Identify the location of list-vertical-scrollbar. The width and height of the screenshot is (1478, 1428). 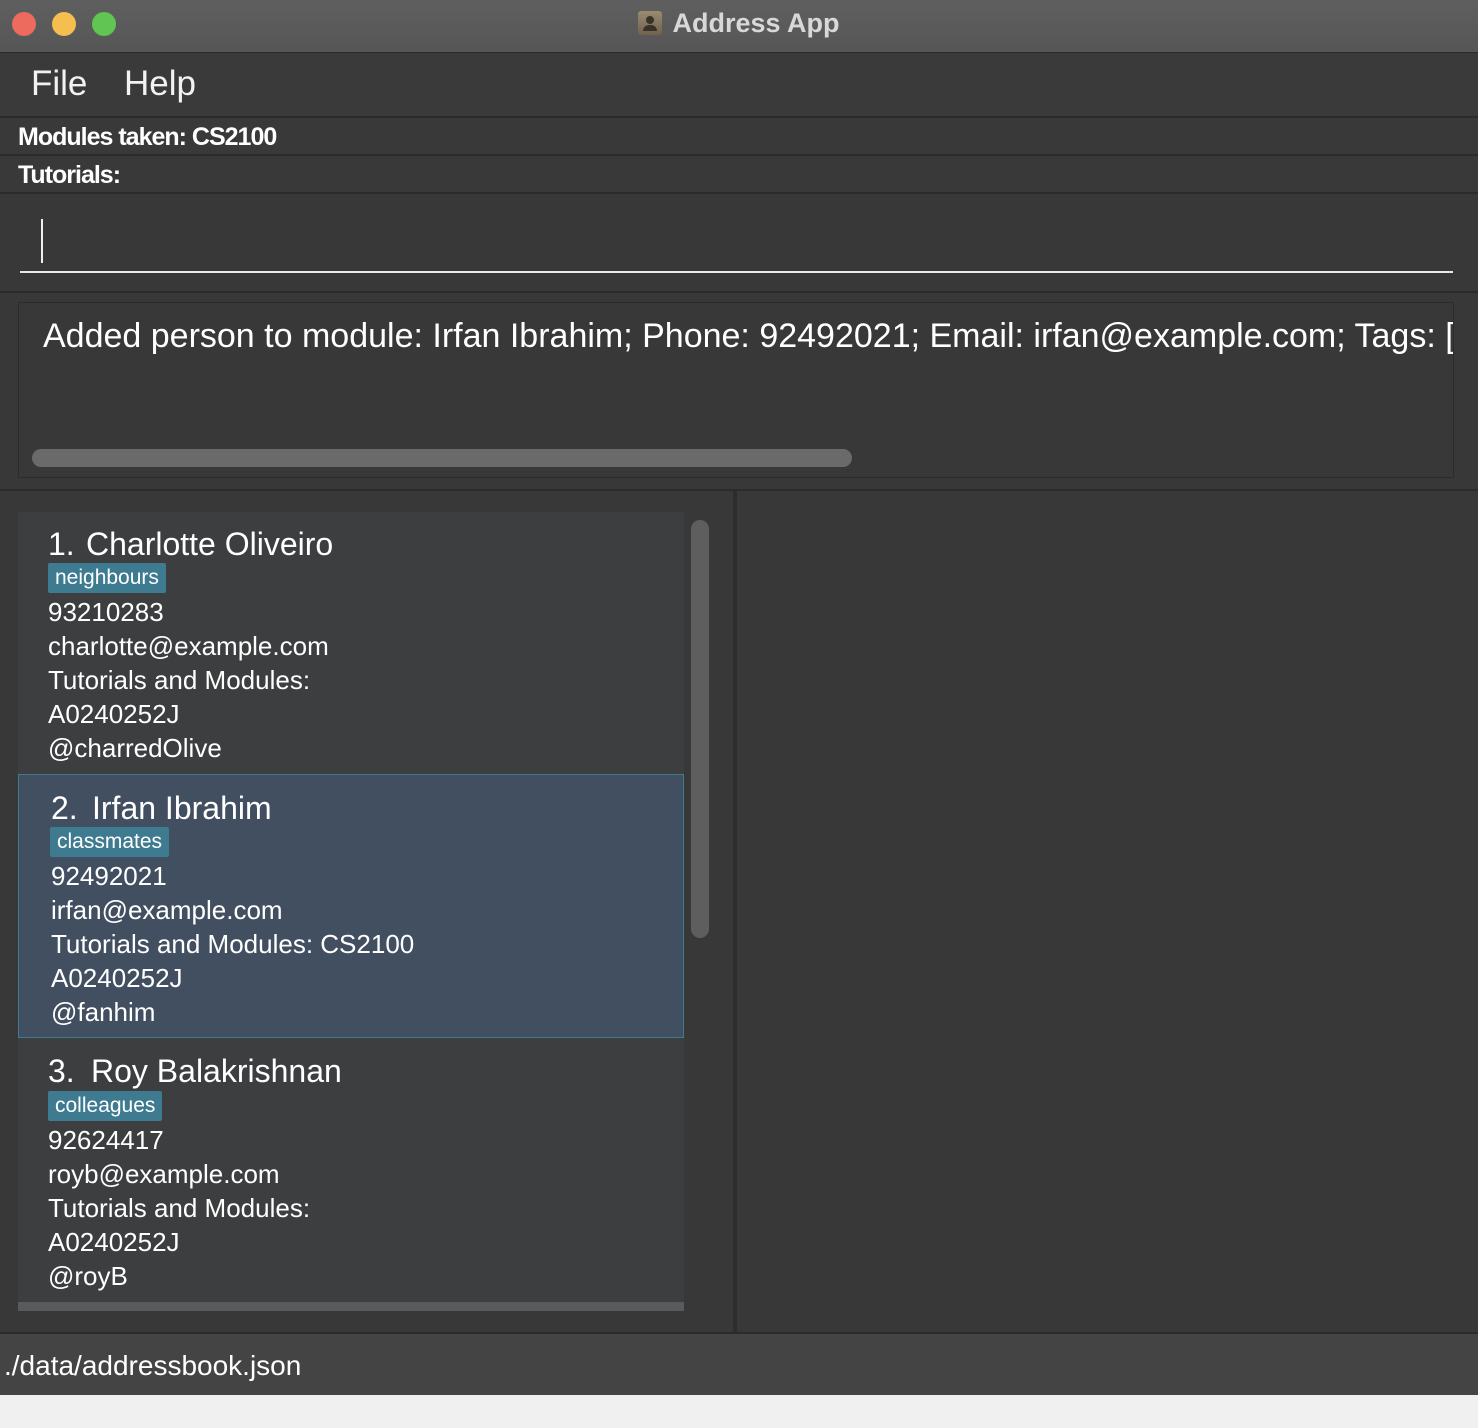
(700, 729).